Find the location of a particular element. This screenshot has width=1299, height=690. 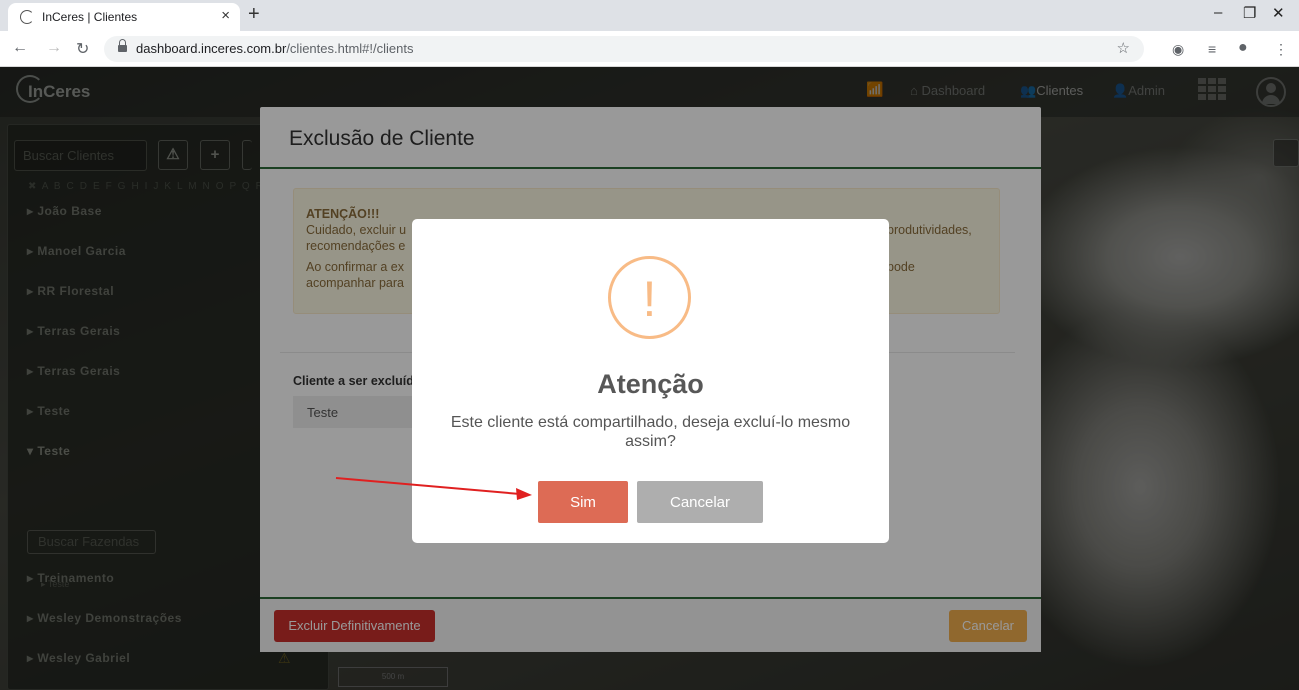

bookmark-star-icon: ☆ is located at coordinates (1123, 48).